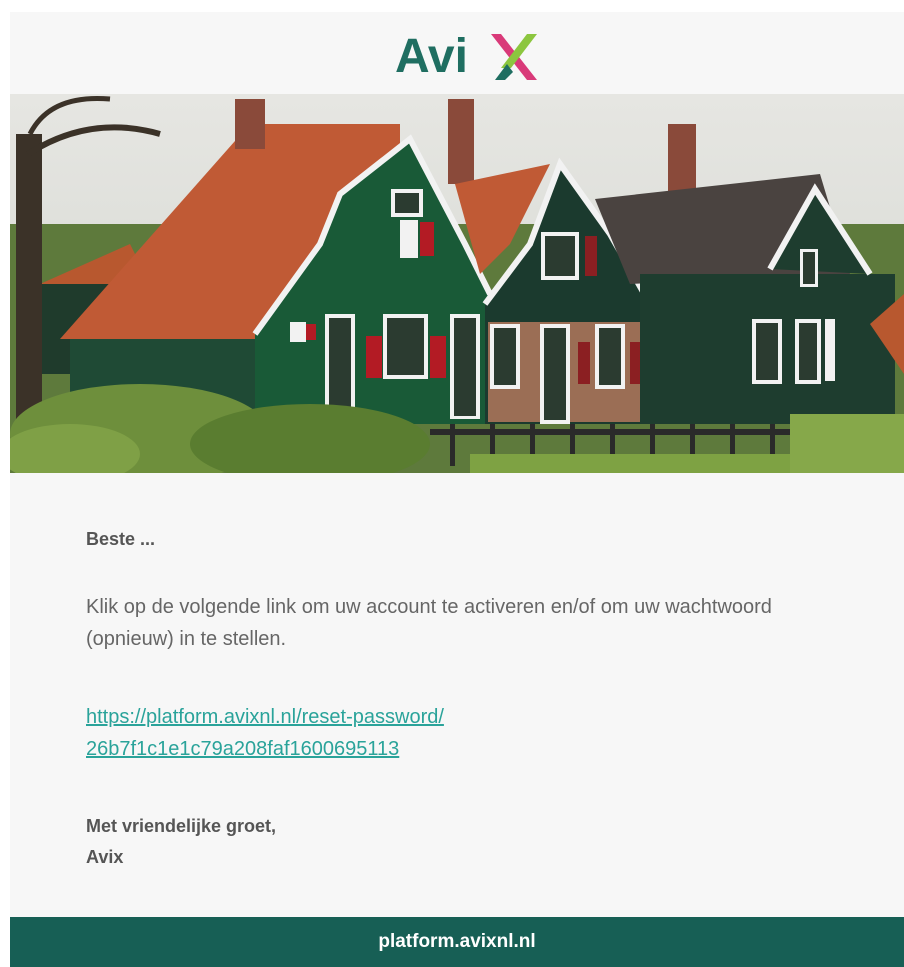 The width and height of the screenshot is (904, 967). What do you see at coordinates (181, 842) in the screenshot?
I see `signoff: Met vriendelijke groet, Avix` at bounding box center [181, 842].